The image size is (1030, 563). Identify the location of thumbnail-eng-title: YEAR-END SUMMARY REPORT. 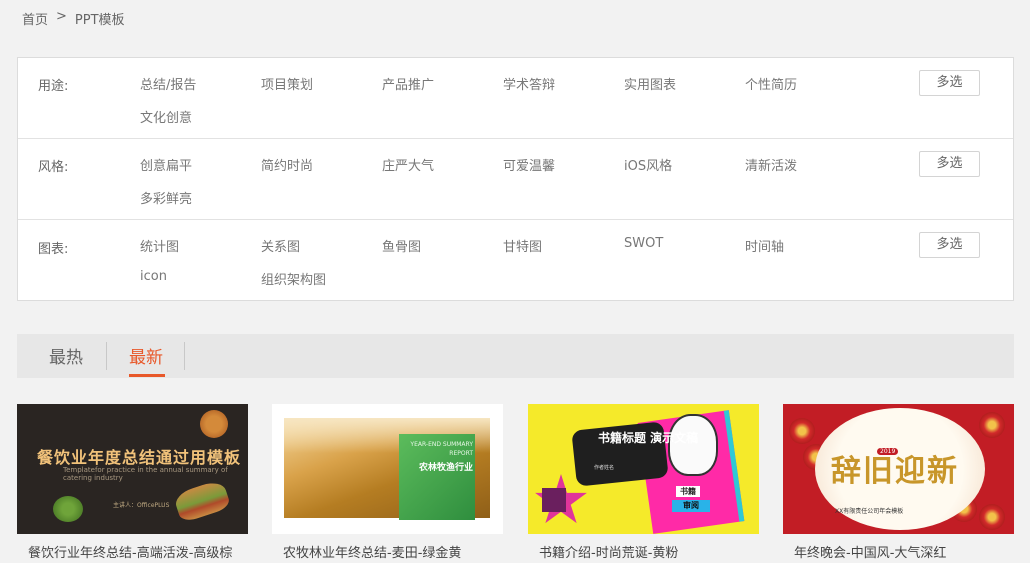
(441, 449).